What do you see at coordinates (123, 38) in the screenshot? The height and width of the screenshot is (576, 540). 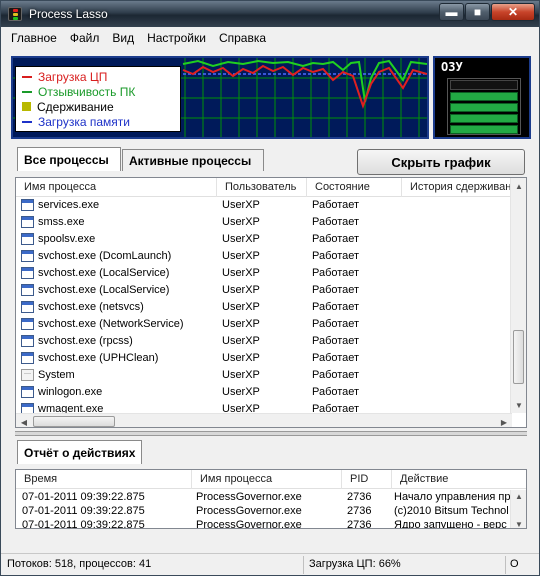 I see `menu-view: Вид` at bounding box center [123, 38].